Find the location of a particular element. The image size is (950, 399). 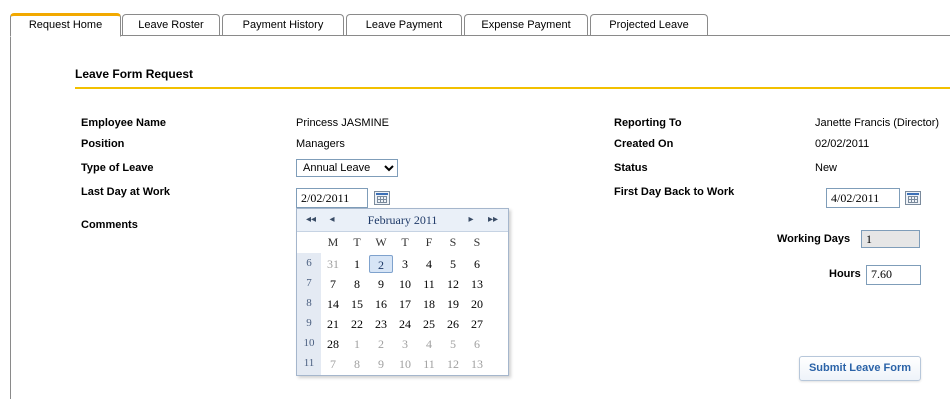

title-divider is located at coordinates (512, 88).